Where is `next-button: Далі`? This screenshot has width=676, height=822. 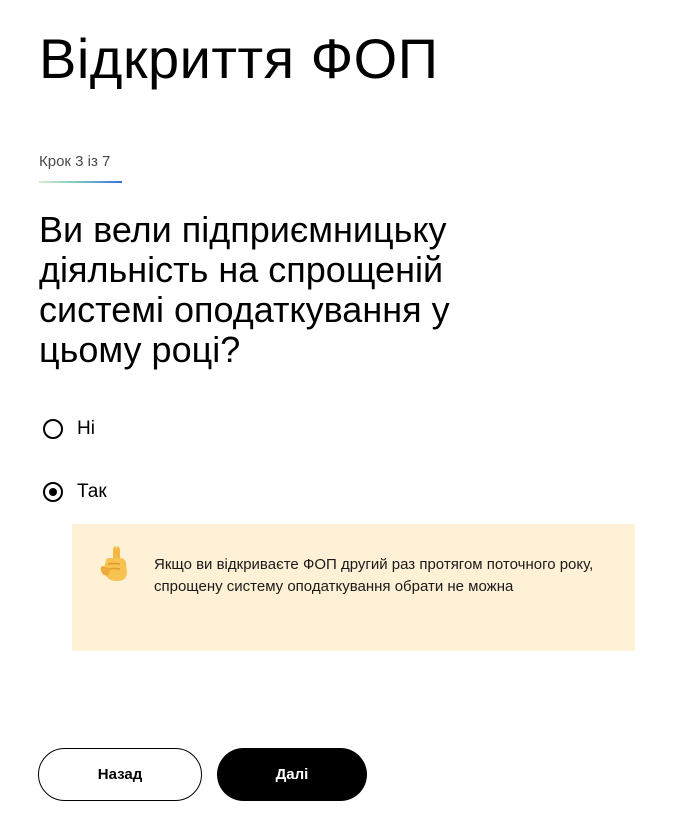 next-button: Далі is located at coordinates (292, 774).